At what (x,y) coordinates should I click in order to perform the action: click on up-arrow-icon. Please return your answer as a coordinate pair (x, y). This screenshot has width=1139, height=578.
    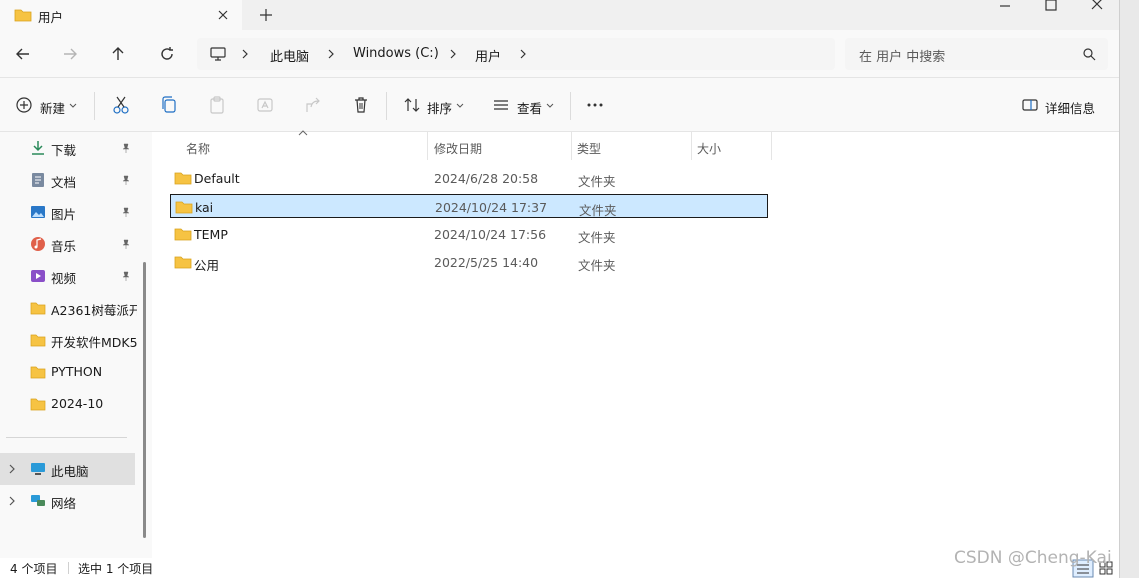
    Looking at the image, I should click on (118, 54).